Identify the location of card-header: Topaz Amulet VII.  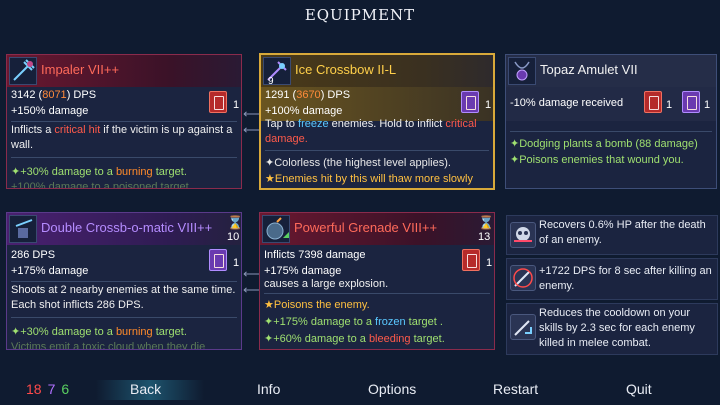
(611, 71).